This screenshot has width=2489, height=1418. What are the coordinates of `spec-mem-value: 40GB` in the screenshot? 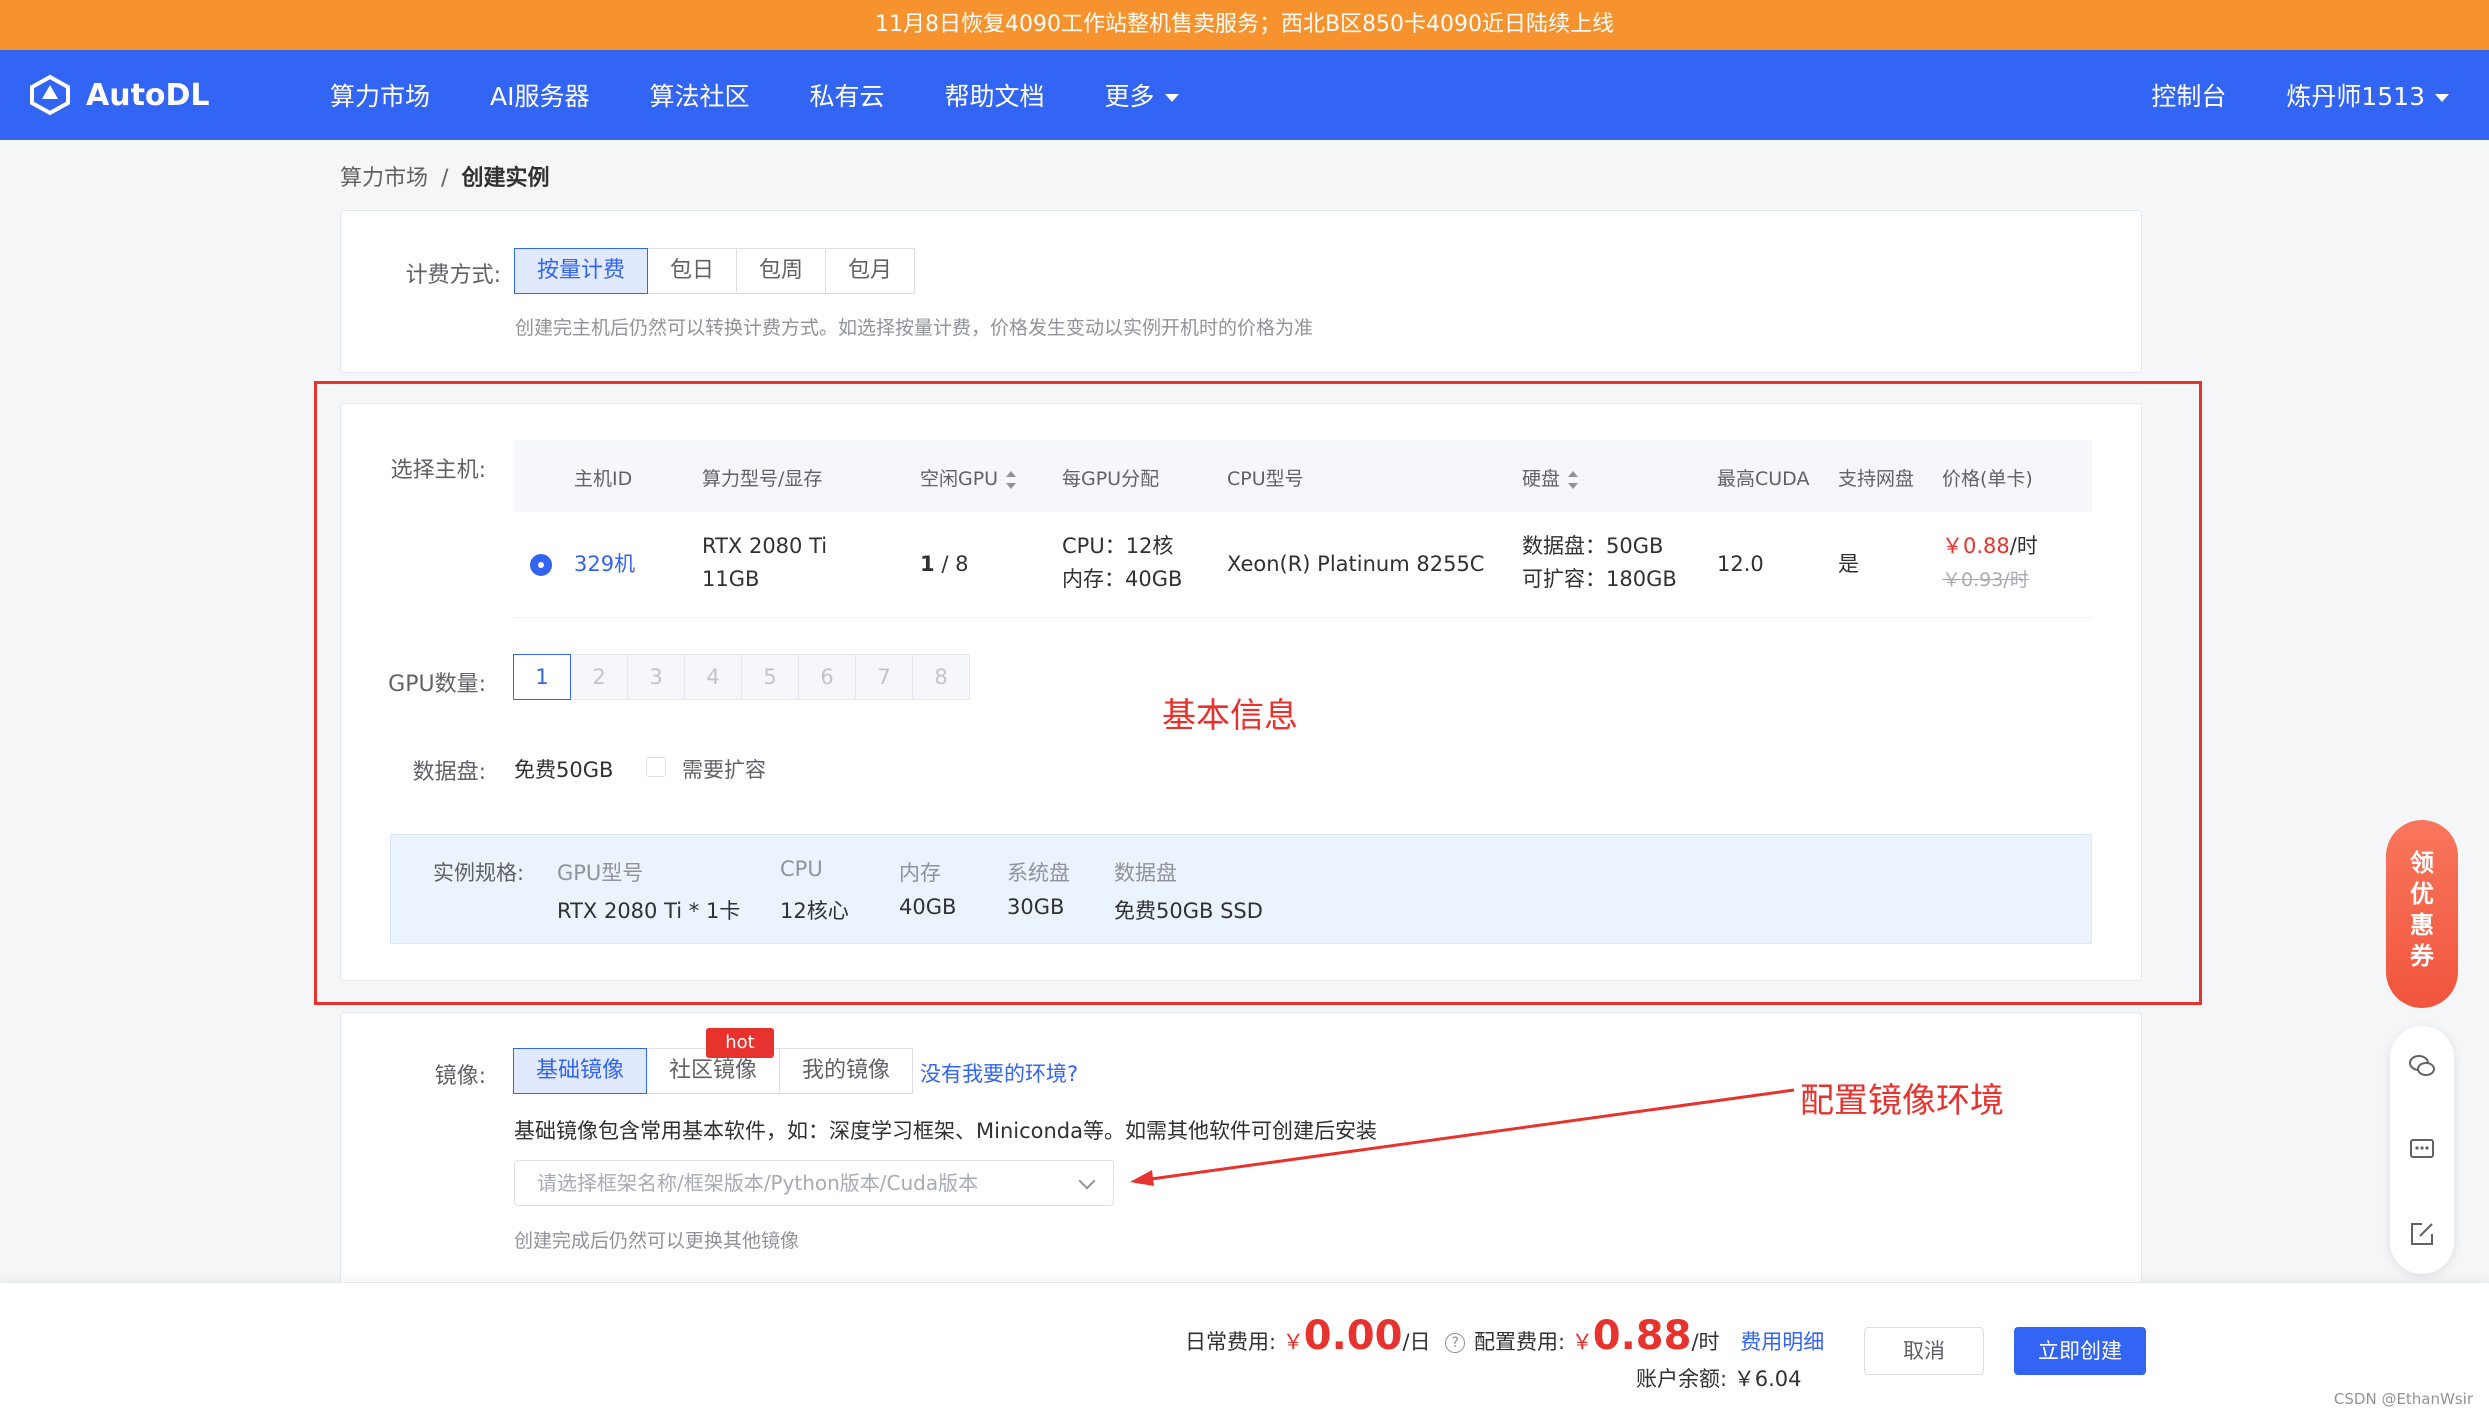 It's located at (928, 907).